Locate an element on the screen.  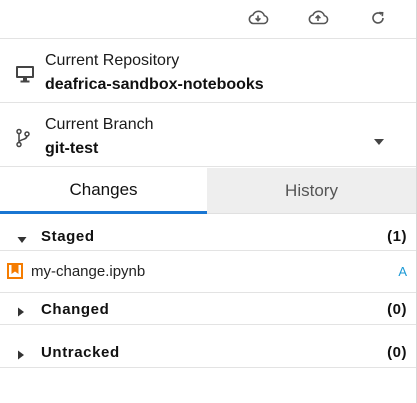
push-button is located at coordinates (318, 18).